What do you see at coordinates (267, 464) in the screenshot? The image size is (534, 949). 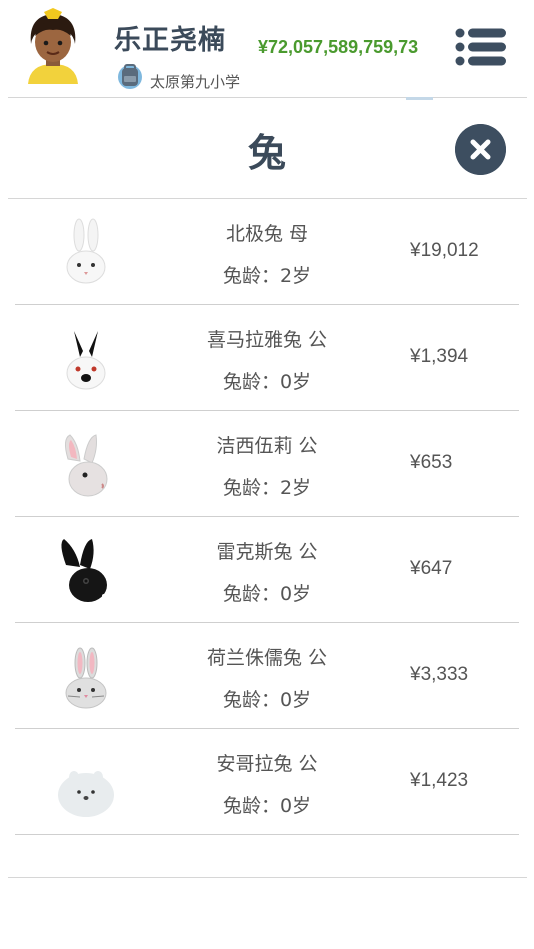 I see `list-item: 洁西伍莉 公 兔龄：2岁 ¥653` at bounding box center [267, 464].